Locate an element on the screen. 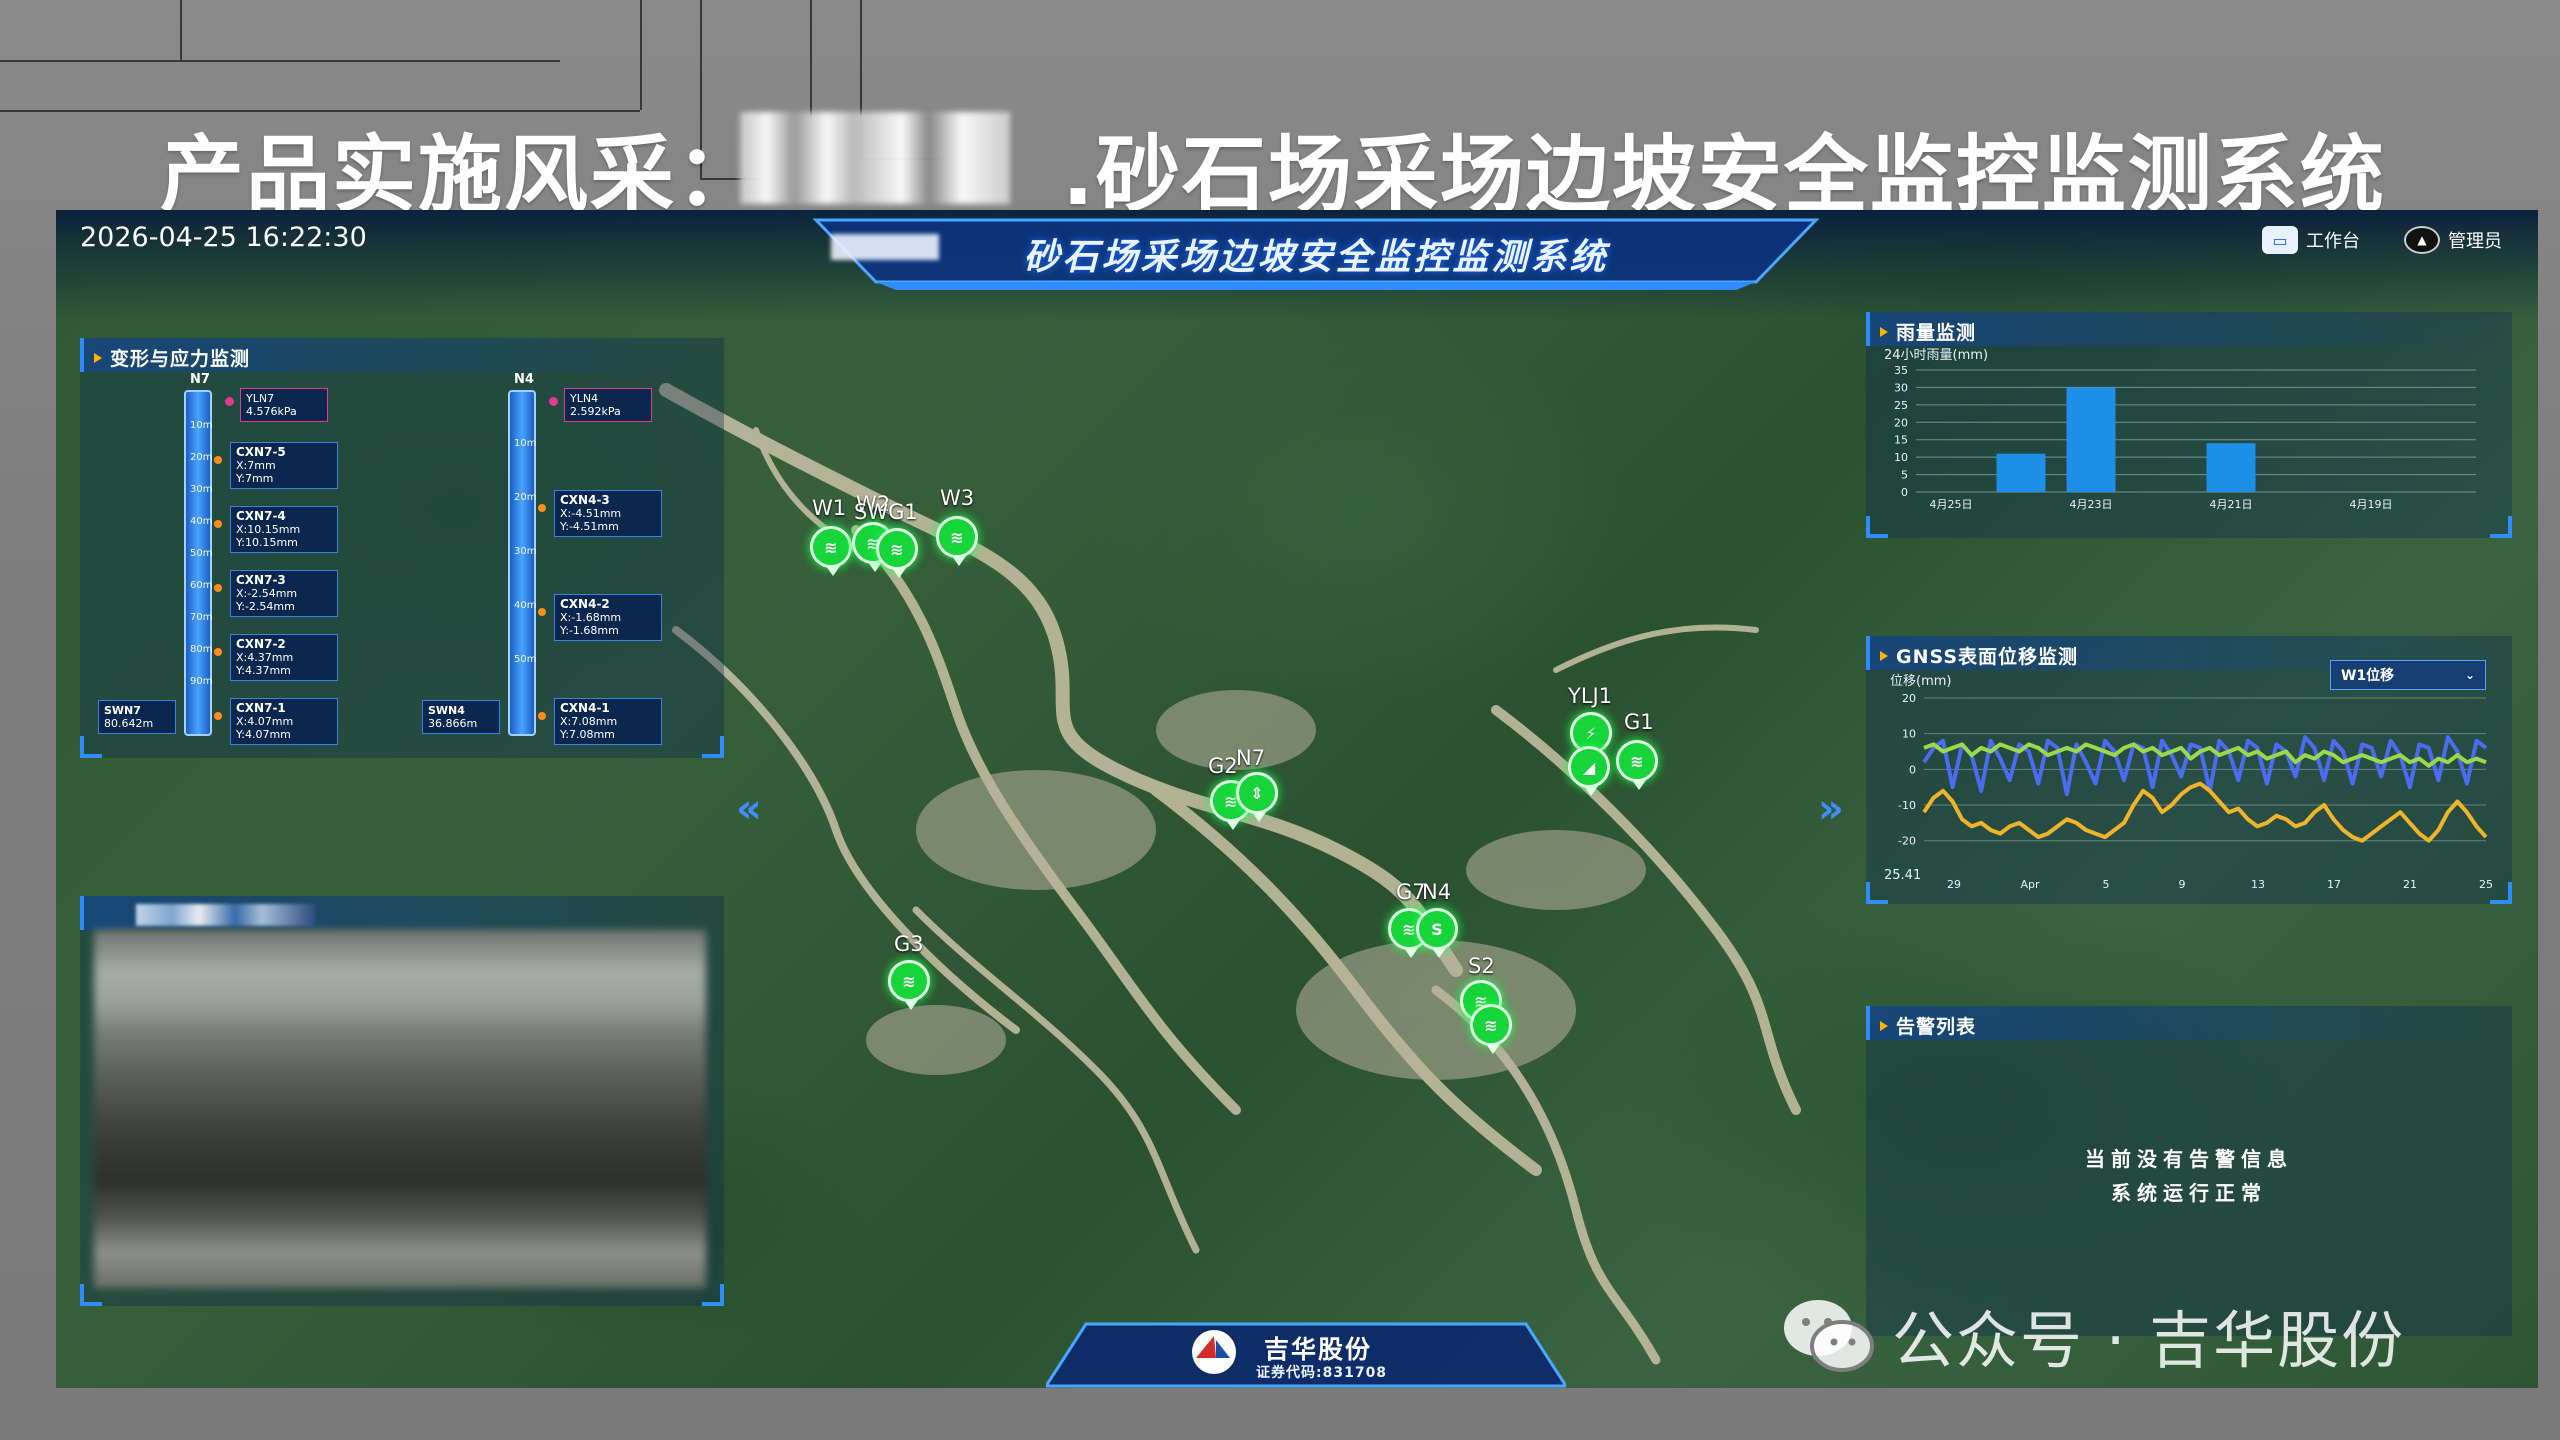 The width and height of the screenshot is (2560, 1440). inclinometer-reading: CXN7-4 X:10.15mm Y:10.15mm is located at coordinates (284, 529).